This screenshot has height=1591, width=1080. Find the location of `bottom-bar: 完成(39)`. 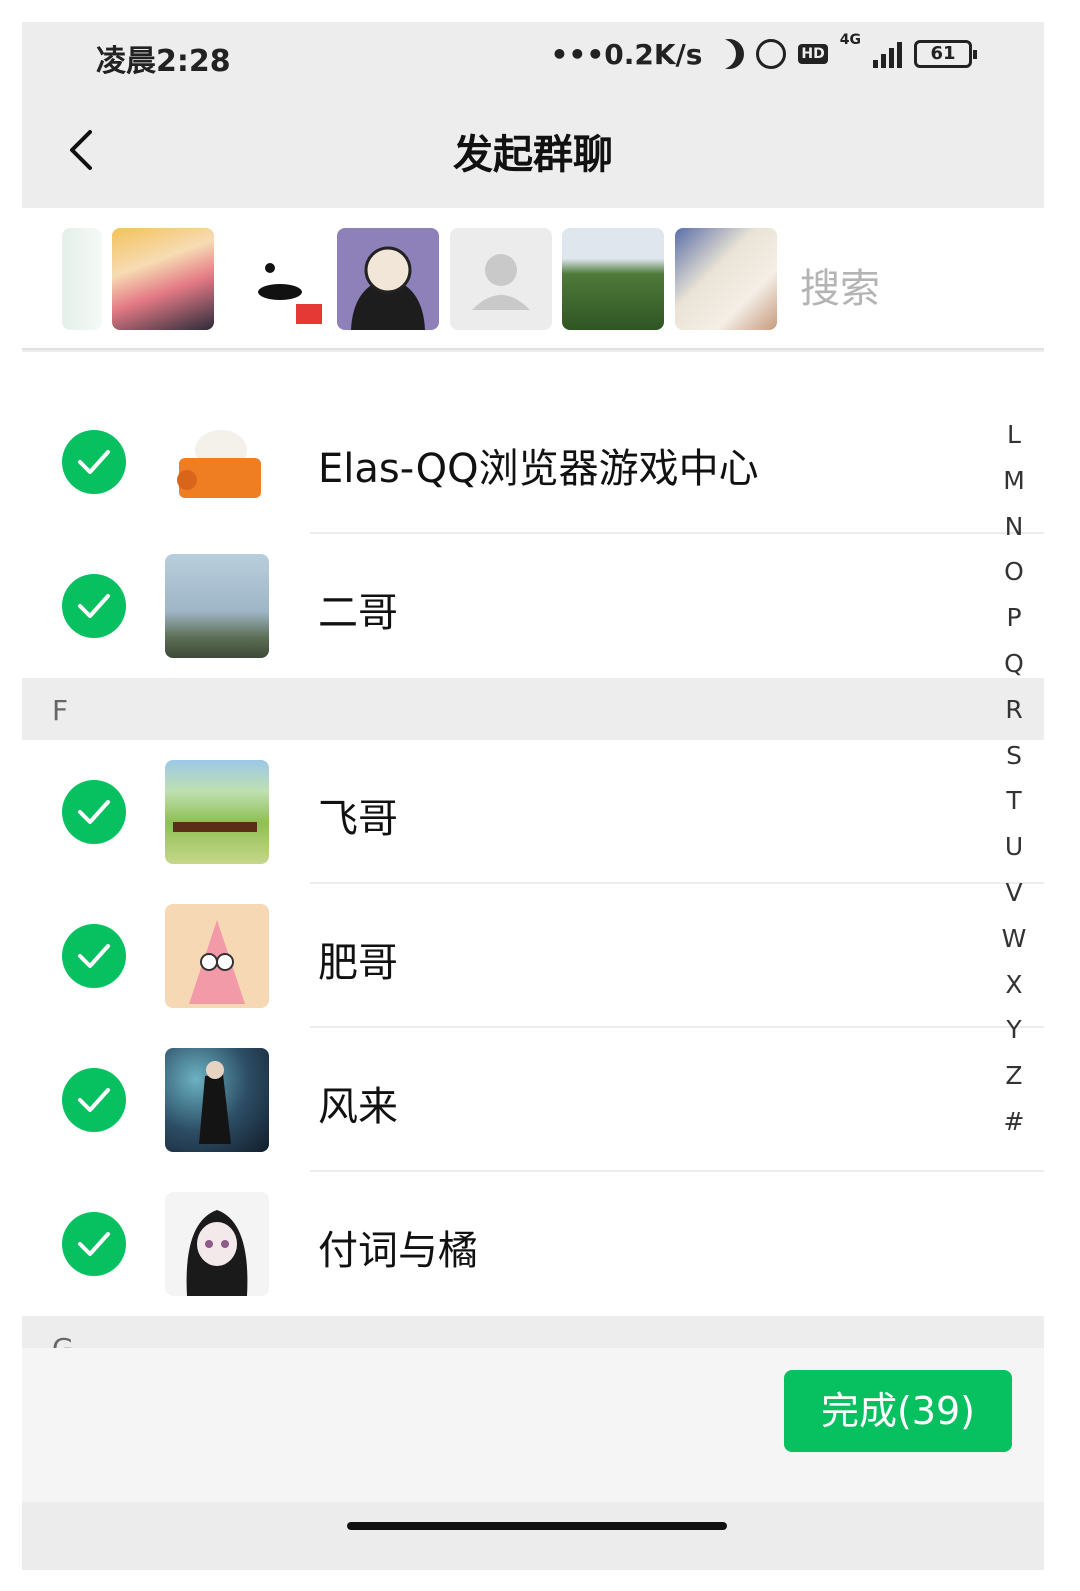

bottom-bar: 完成(39) is located at coordinates (533, 1425).